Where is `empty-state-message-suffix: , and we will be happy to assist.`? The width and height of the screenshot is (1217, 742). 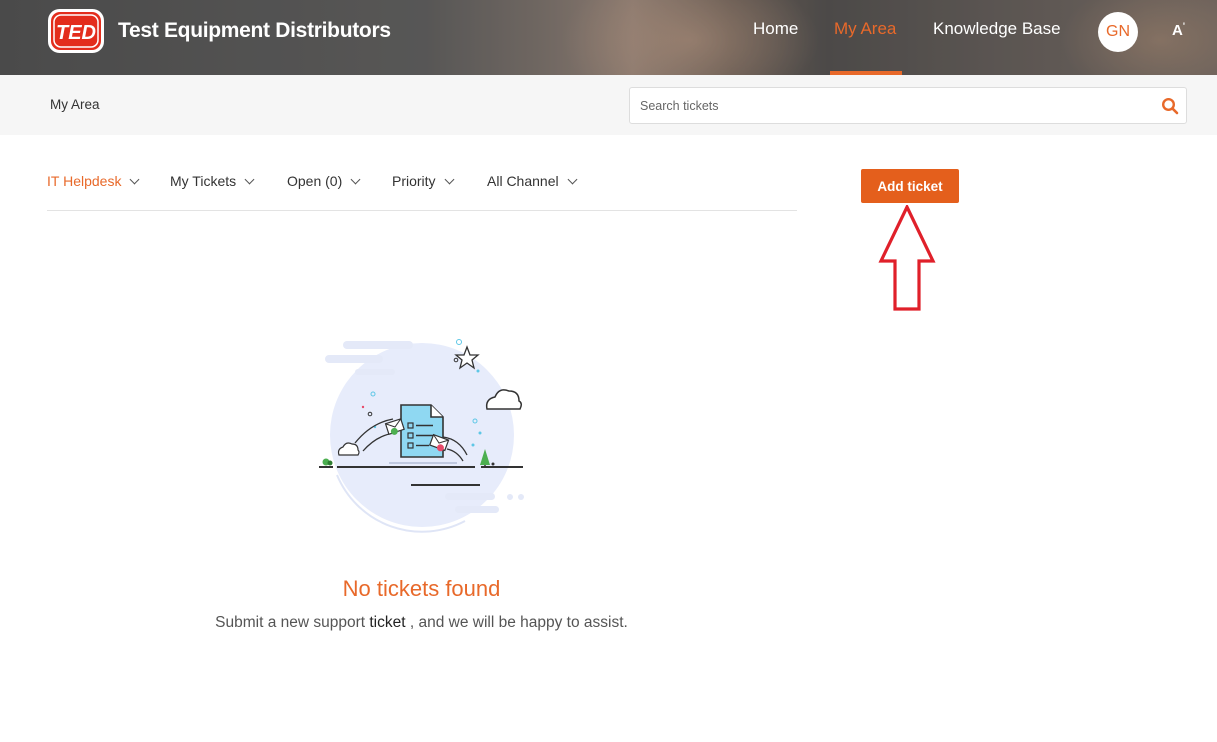 empty-state-message-suffix: , and we will be happy to assist. is located at coordinates (516, 622).